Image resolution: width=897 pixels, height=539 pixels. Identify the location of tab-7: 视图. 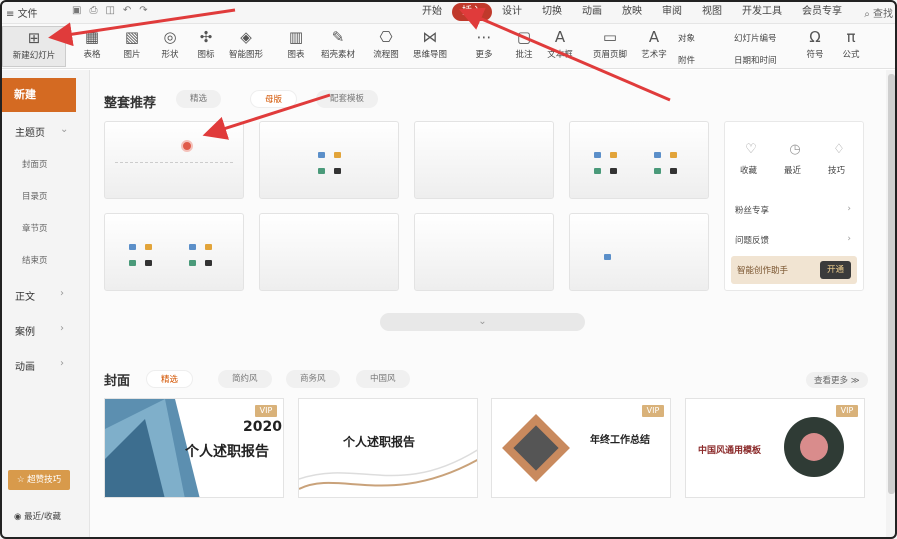
(712, 12).